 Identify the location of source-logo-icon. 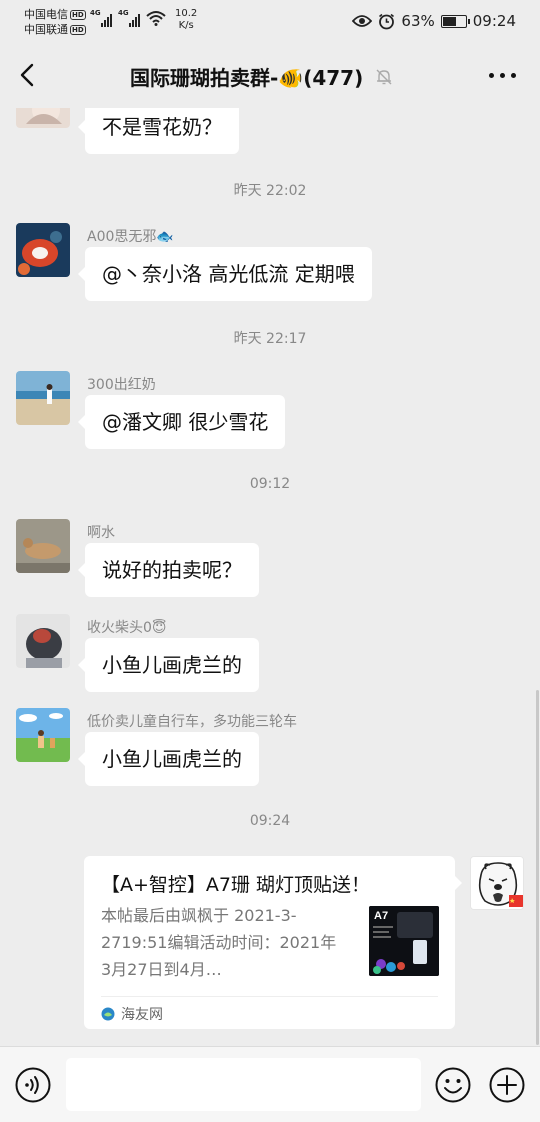
(108, 1014).